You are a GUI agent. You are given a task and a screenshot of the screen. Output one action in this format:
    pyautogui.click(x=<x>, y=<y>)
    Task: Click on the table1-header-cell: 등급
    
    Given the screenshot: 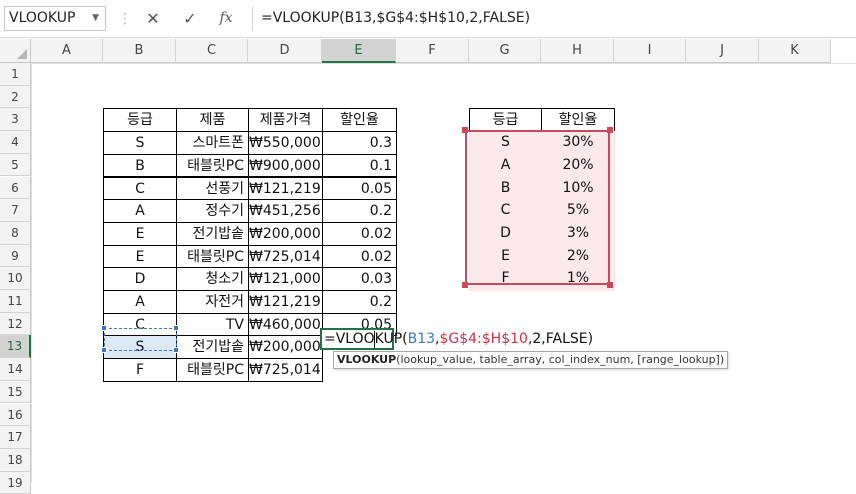 What is the action you would take?
    pyautogui.click(x=140, y=120)
    